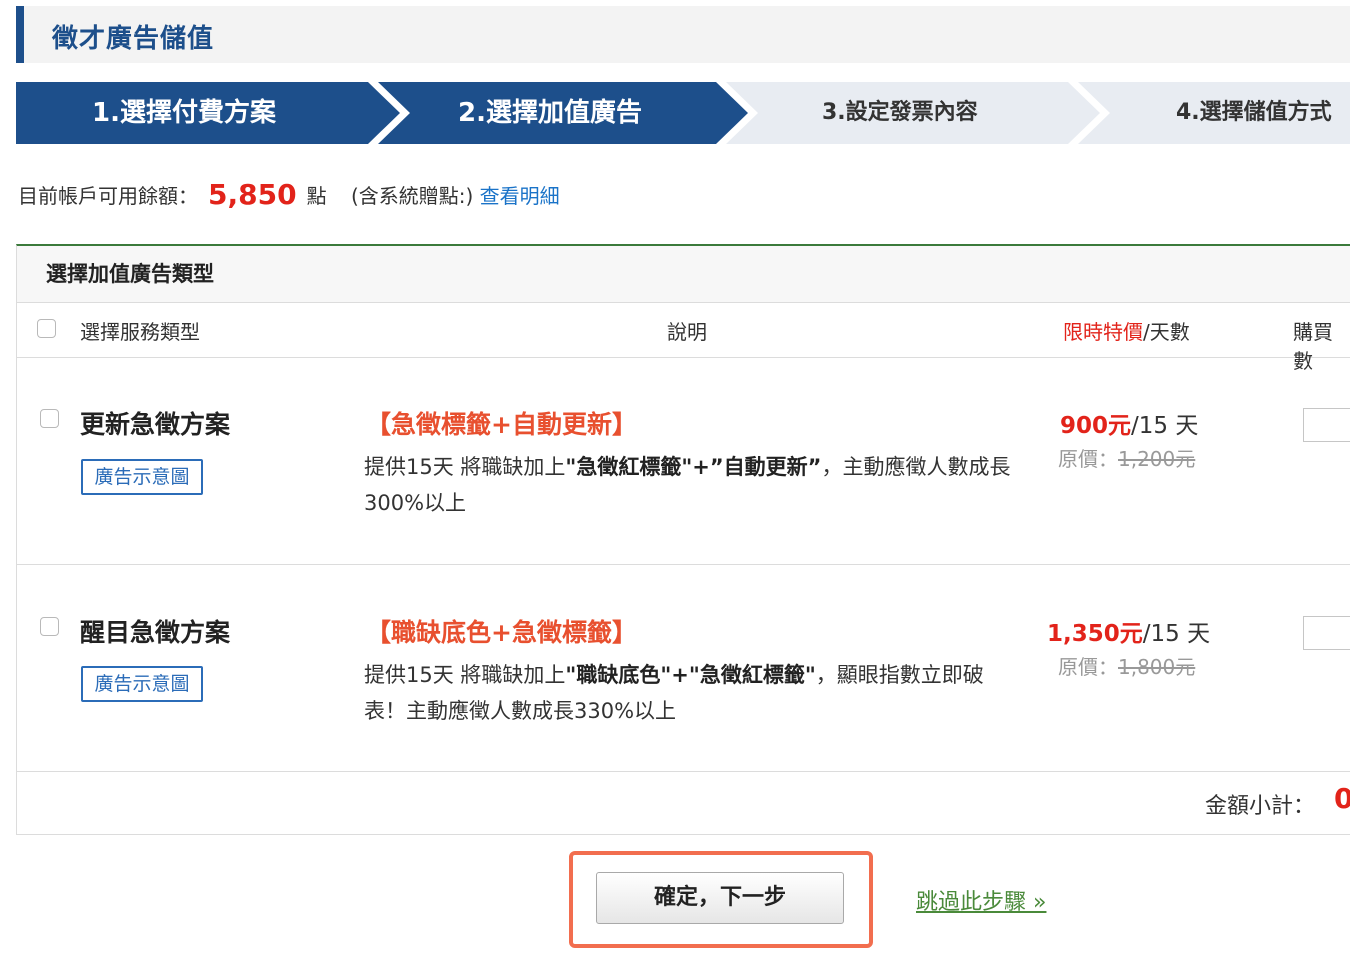 The width and height of the screenshot is (1350, 966). I want to click on page-title: 徵才廣告儲值, so click(133, 39).